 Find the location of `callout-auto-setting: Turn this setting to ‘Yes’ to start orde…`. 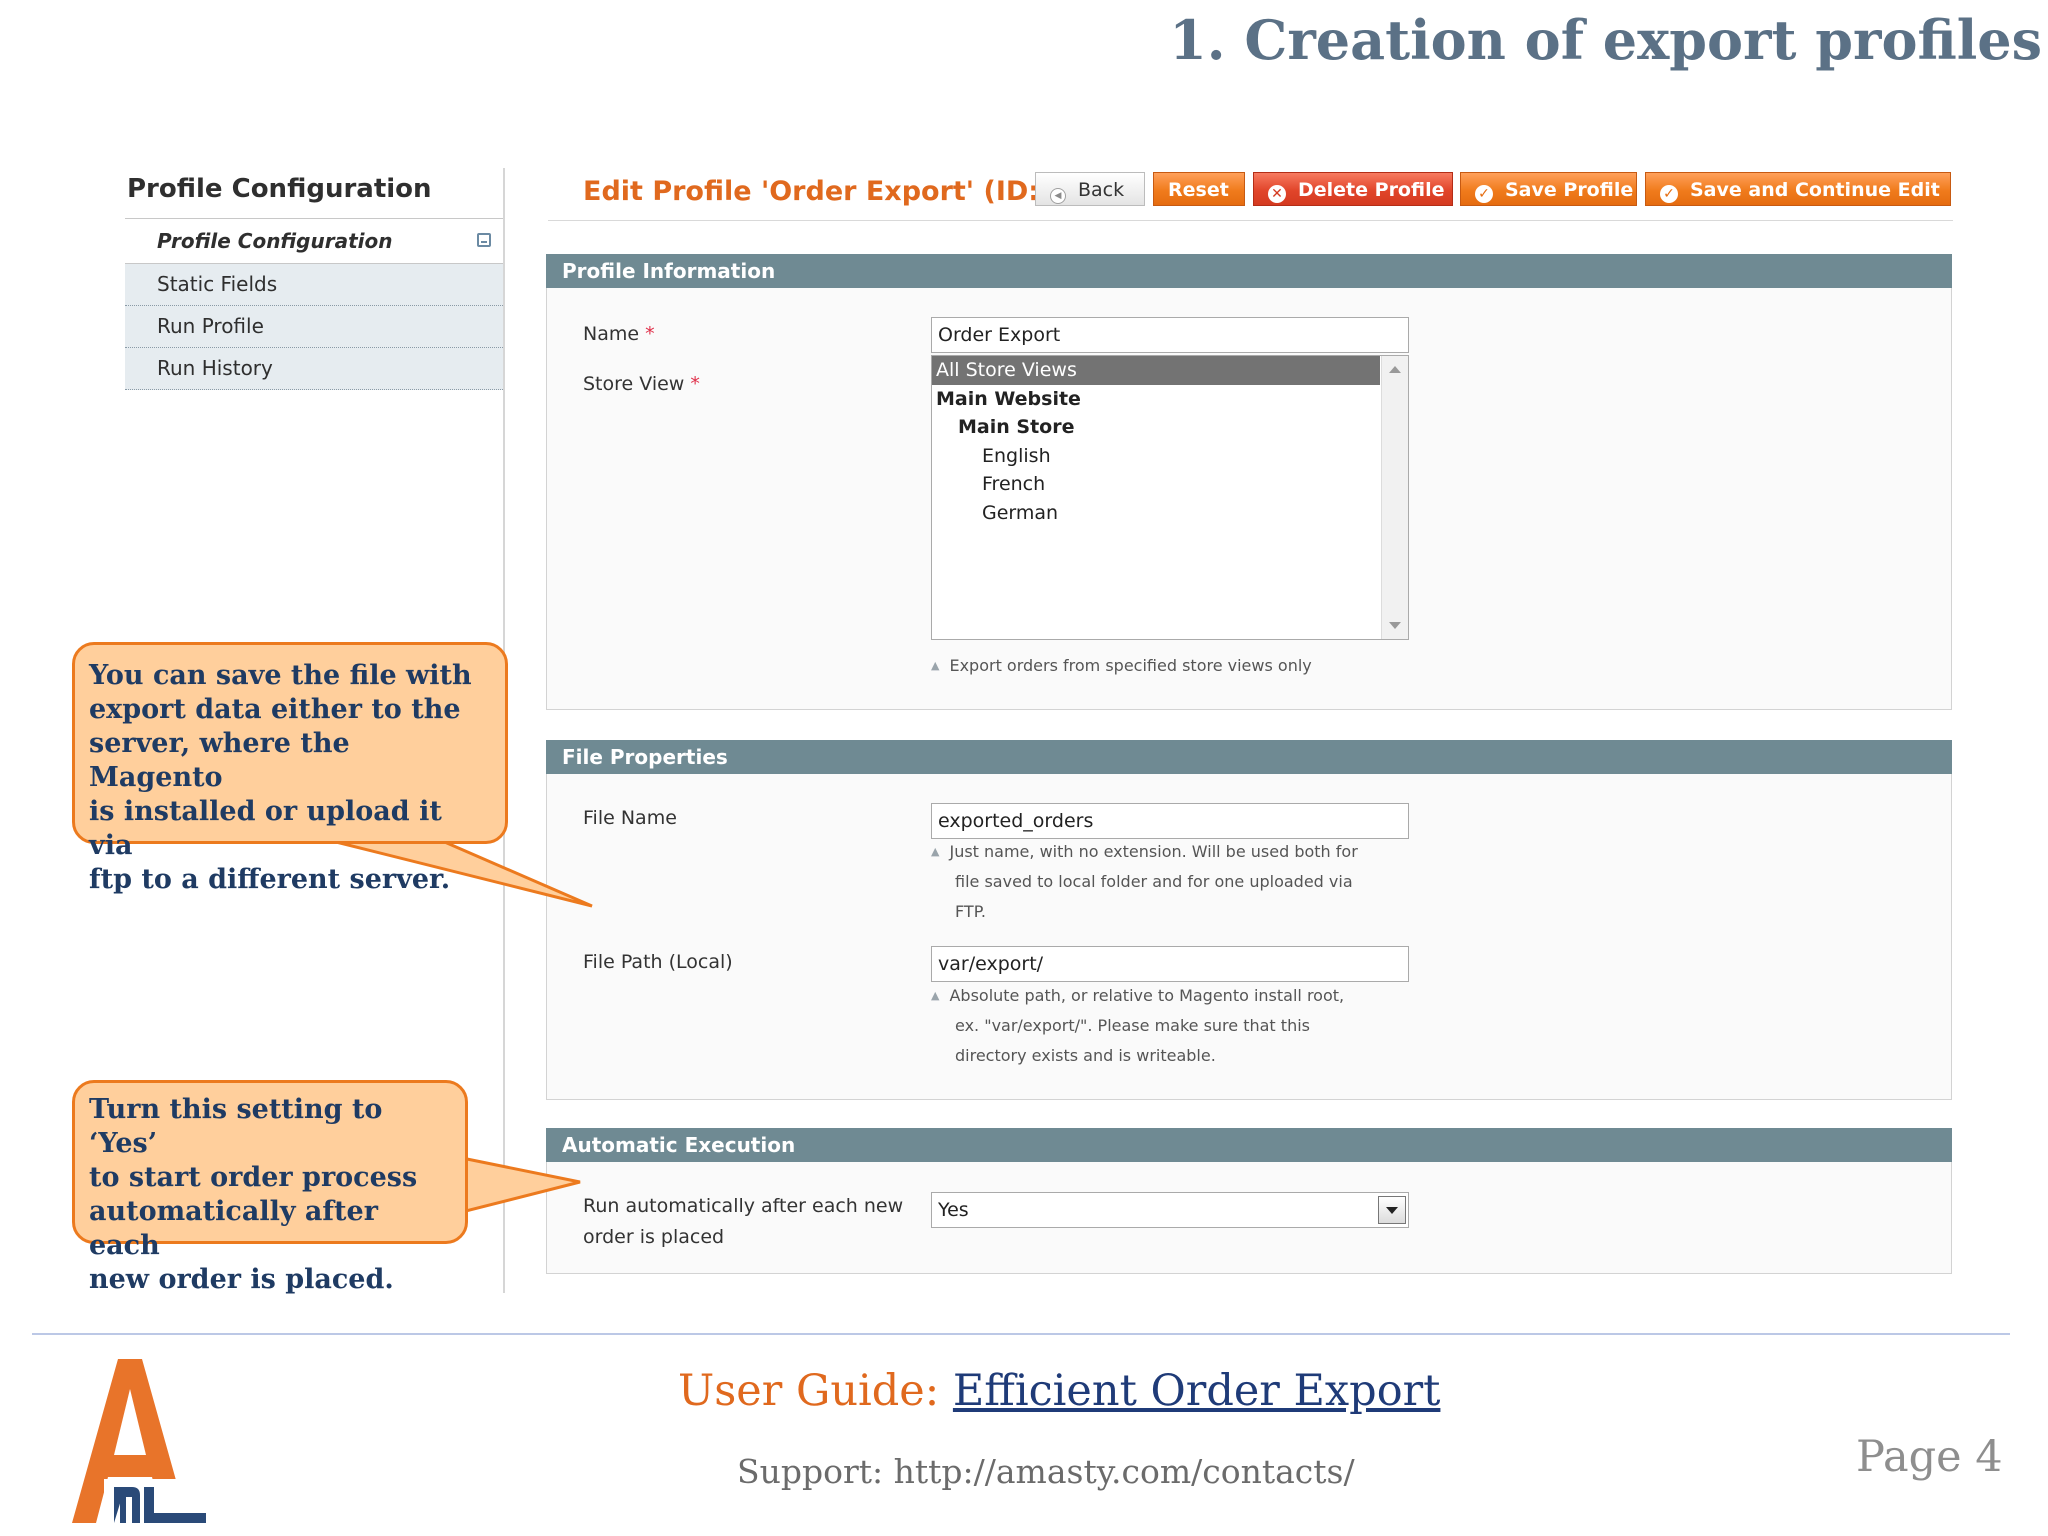

callout-auto-setting: Turn this setting to ‘Yes’ to start orde… is located at coordinates (270, 1187).